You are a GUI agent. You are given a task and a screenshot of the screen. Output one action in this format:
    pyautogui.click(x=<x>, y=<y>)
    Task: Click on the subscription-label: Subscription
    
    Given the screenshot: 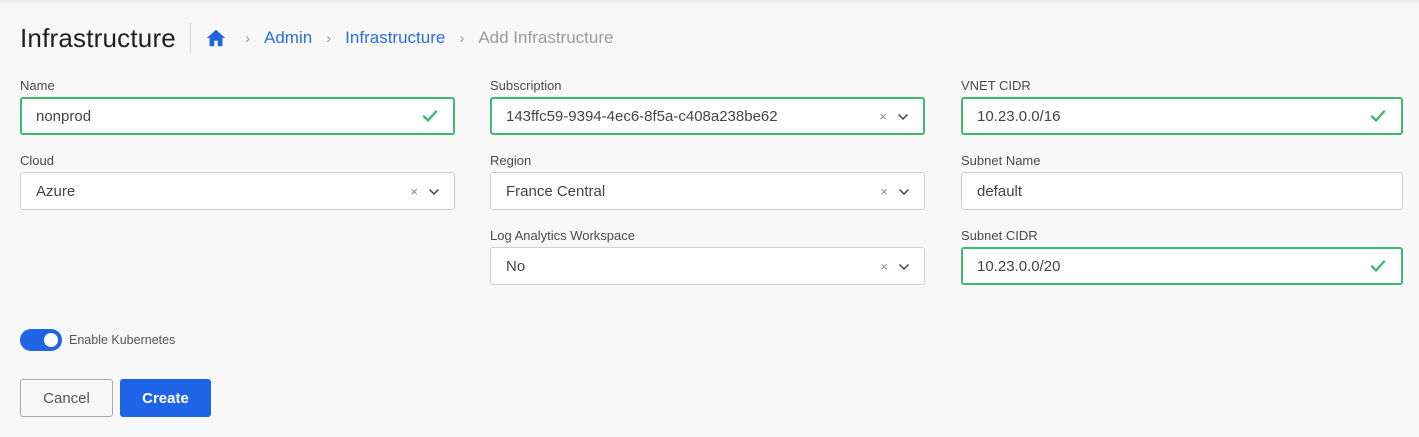 What is the action you would take?
    pyautogui.click(x=526, y=85)
    